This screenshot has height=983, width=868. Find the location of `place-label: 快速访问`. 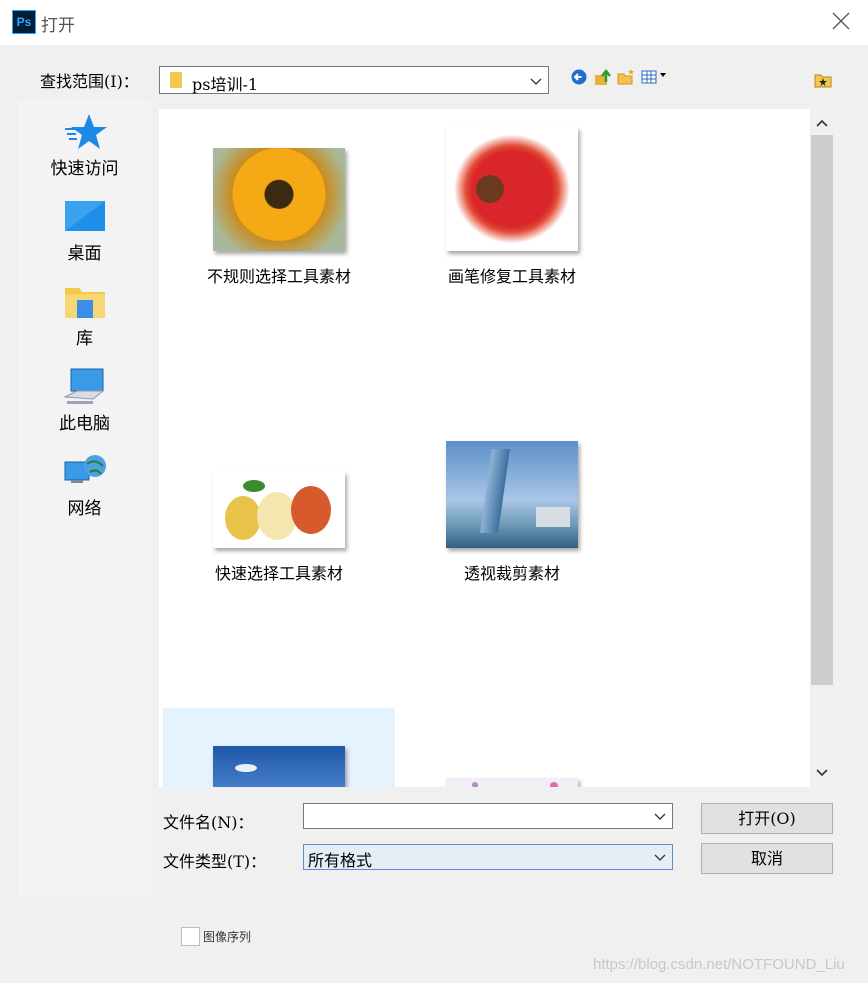

place-label: 快速访问 is located at coordinates (84, 169).